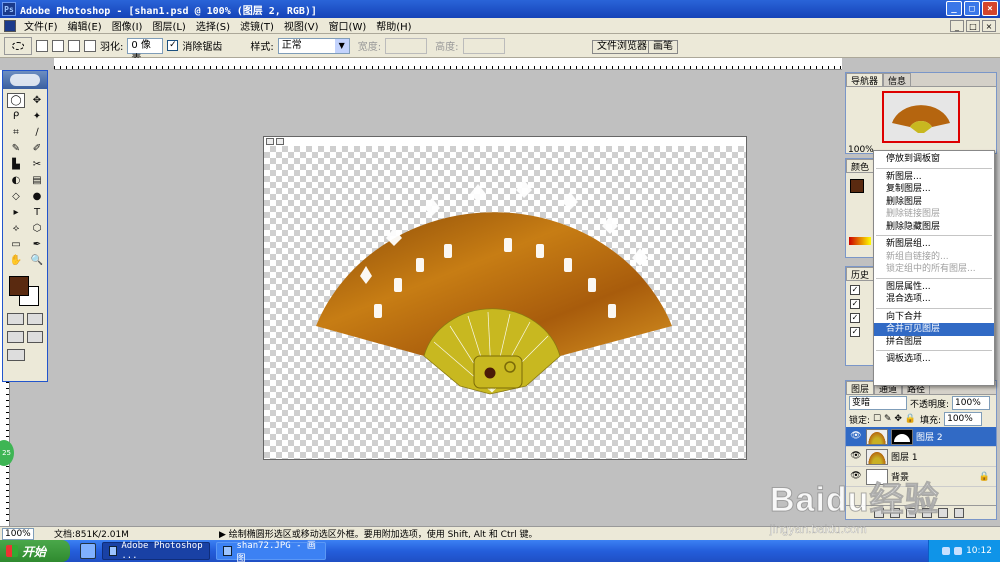 The image size is (1000, 562). I want to click on tab-layers: 图层, so click(860, 388).